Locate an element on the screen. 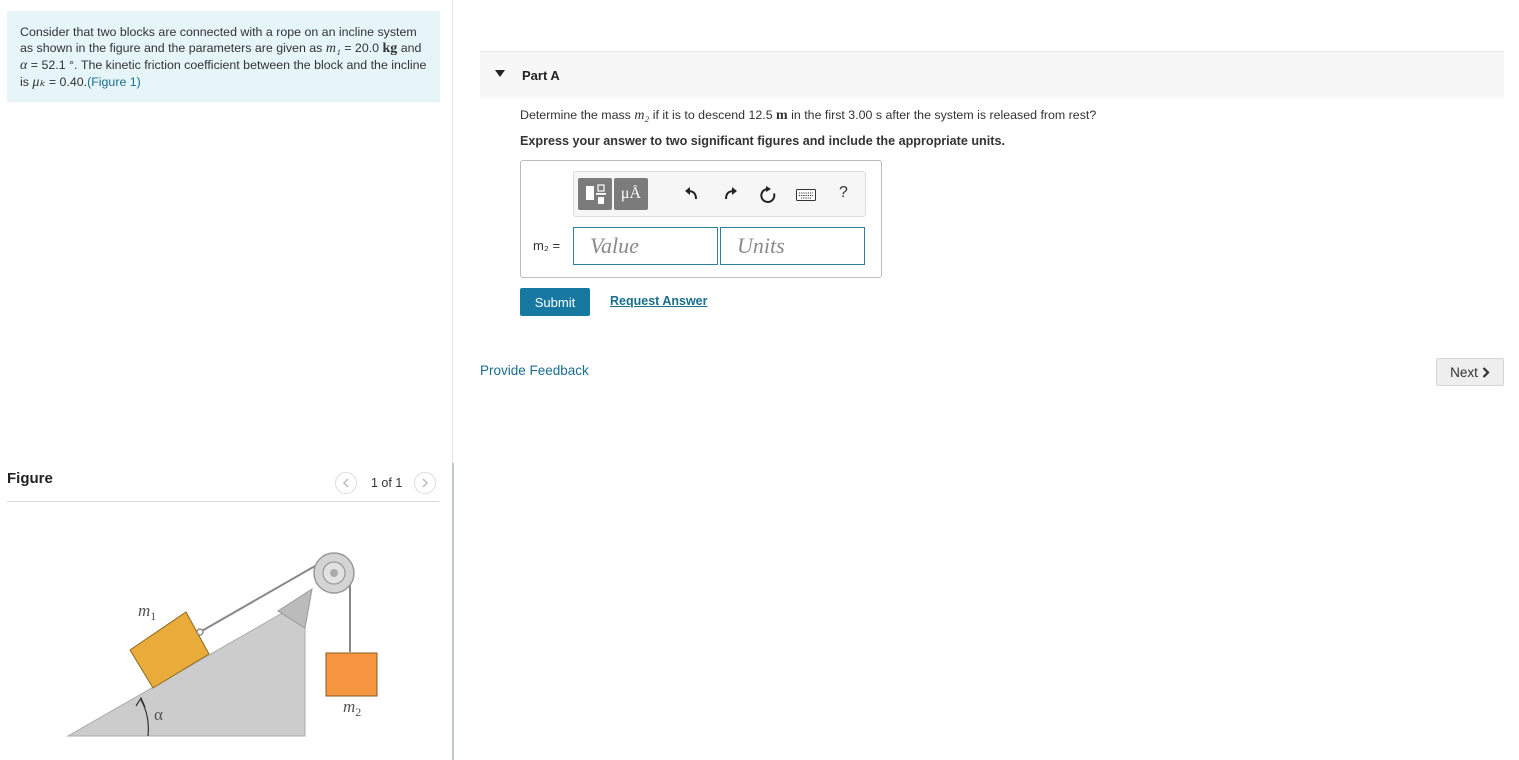 The height and width of the screenshot is (760, 1519). chevron-left-icon is located at coordinates (345, 483).